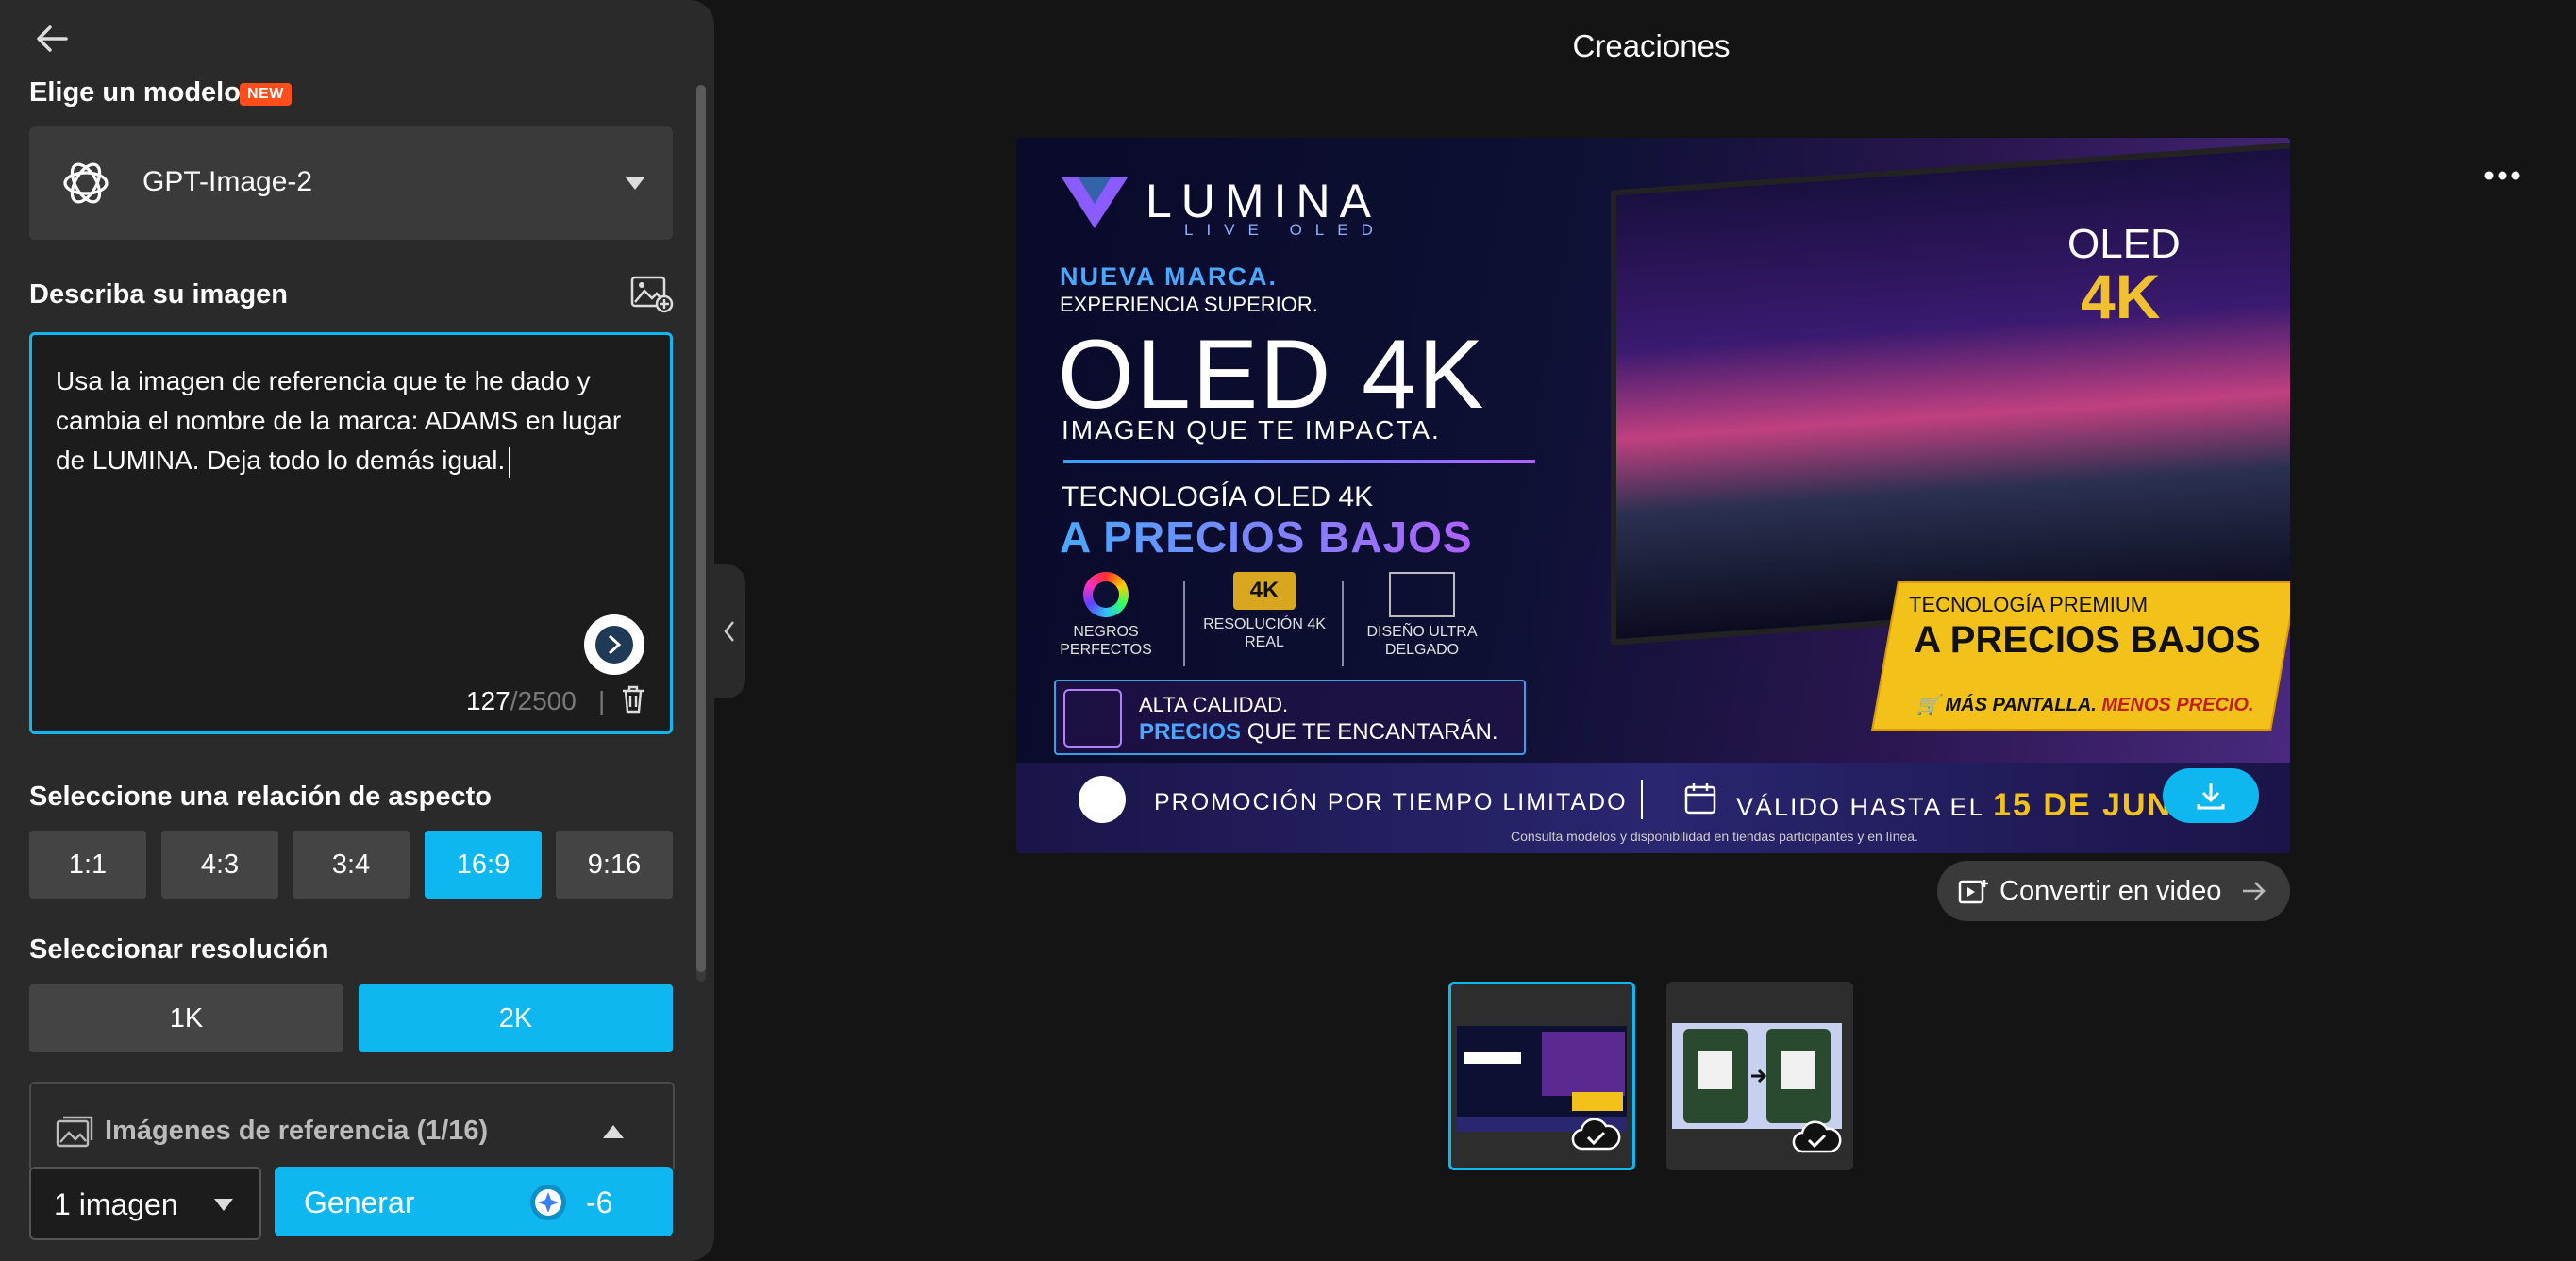  What do you see at coordinates (701, 528) in the screenshot?
I see `sidebar-scrollbar` at bounding box center [701, 528].